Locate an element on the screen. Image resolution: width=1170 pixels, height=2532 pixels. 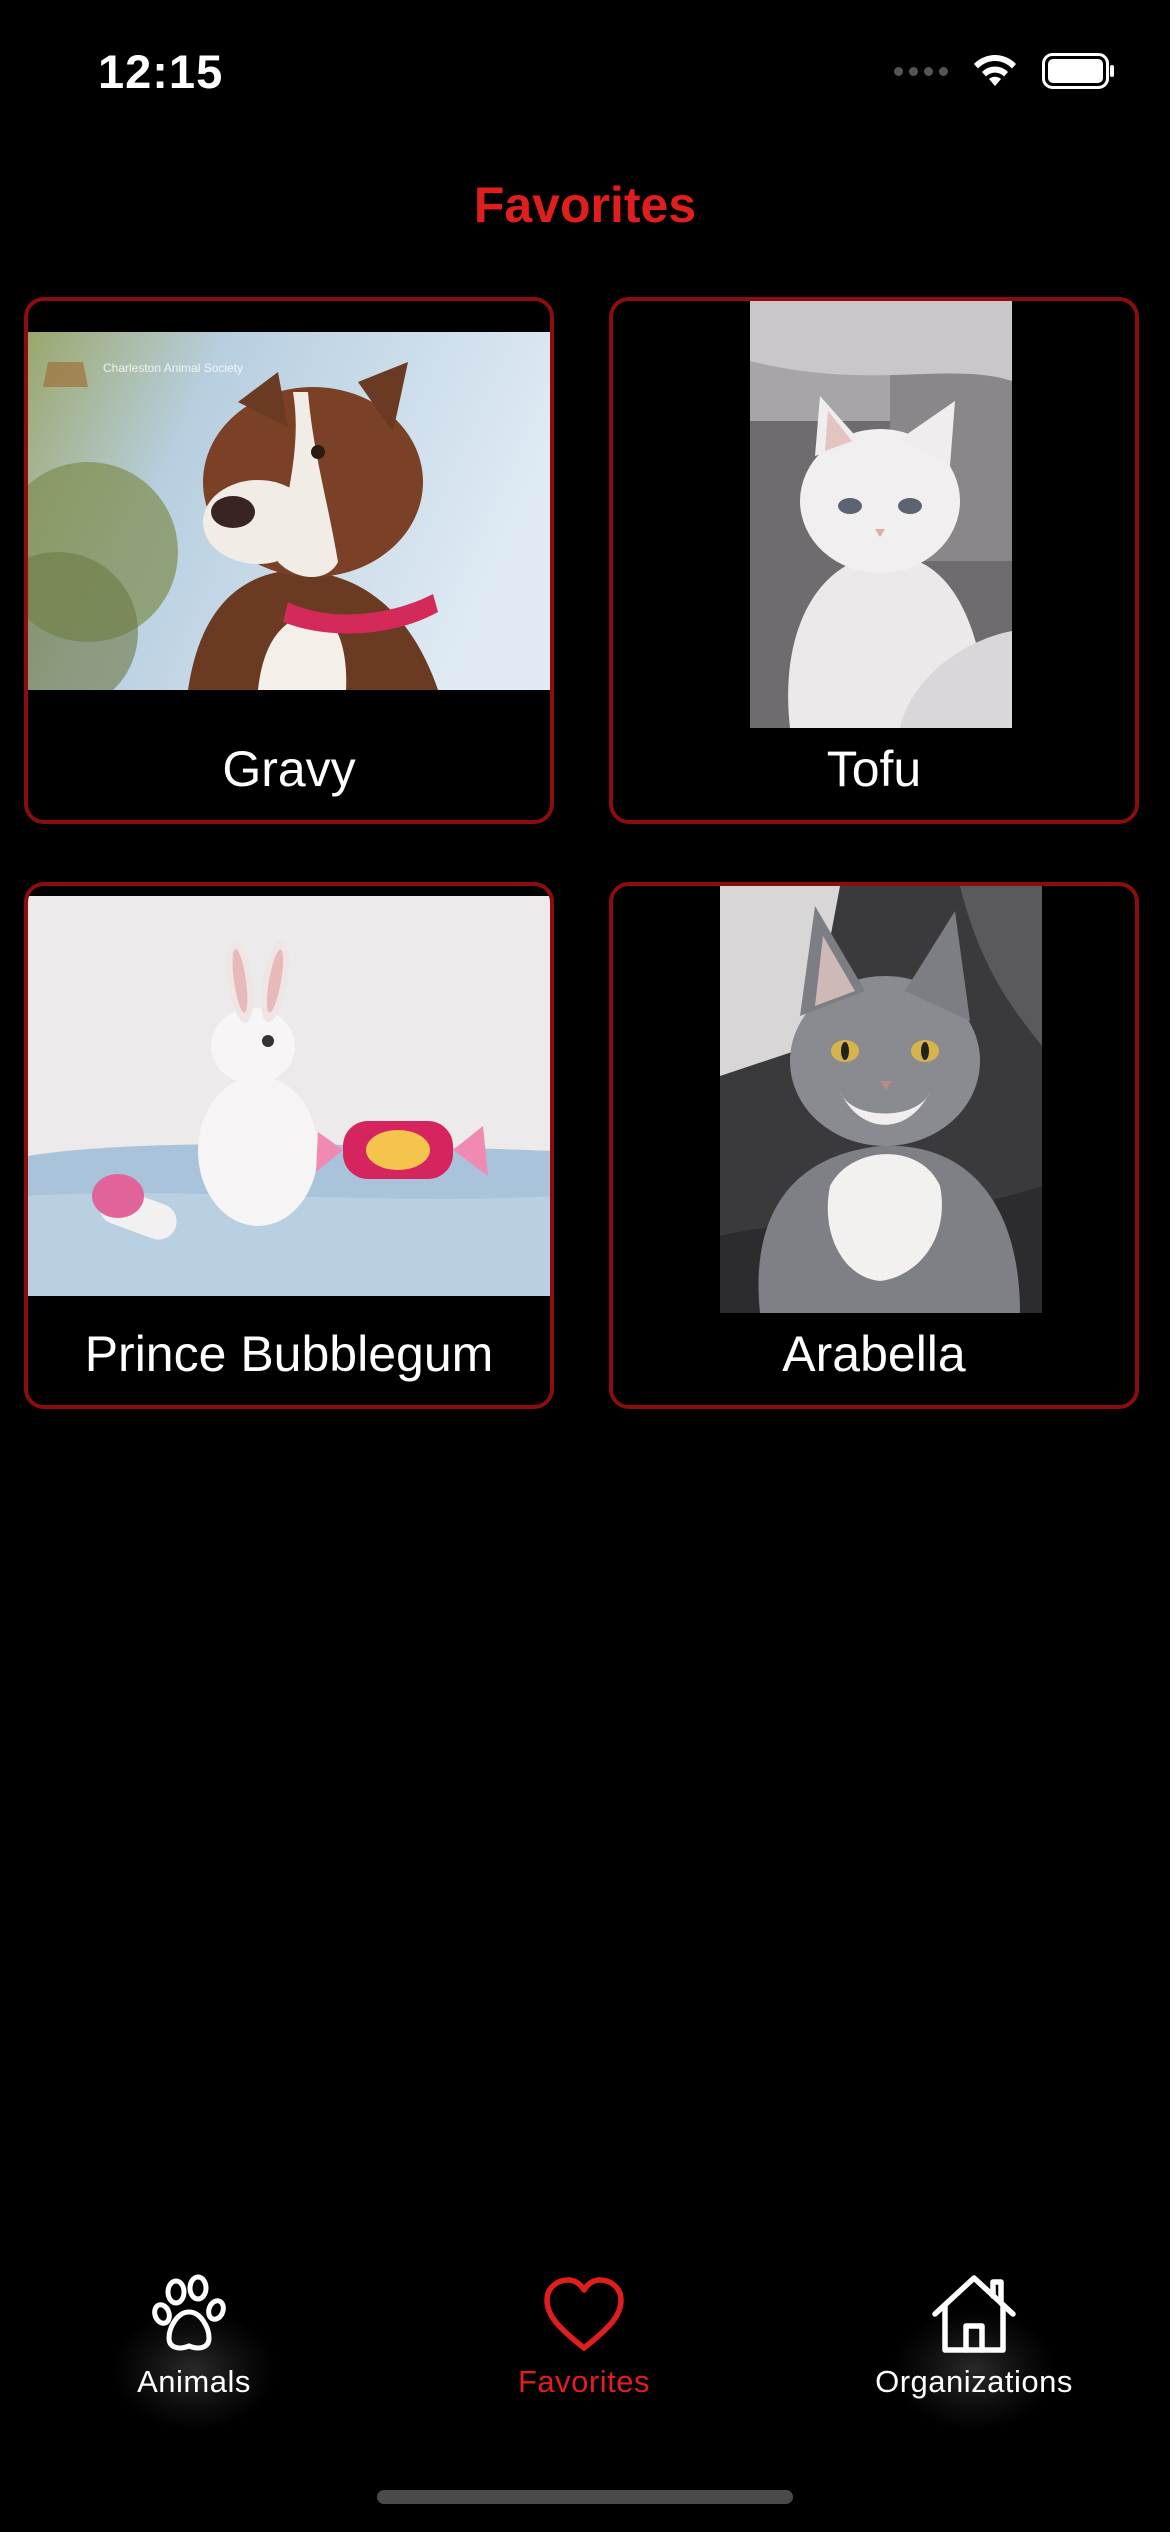
tab-label: Organizations is located at coordinates (974, 2381).